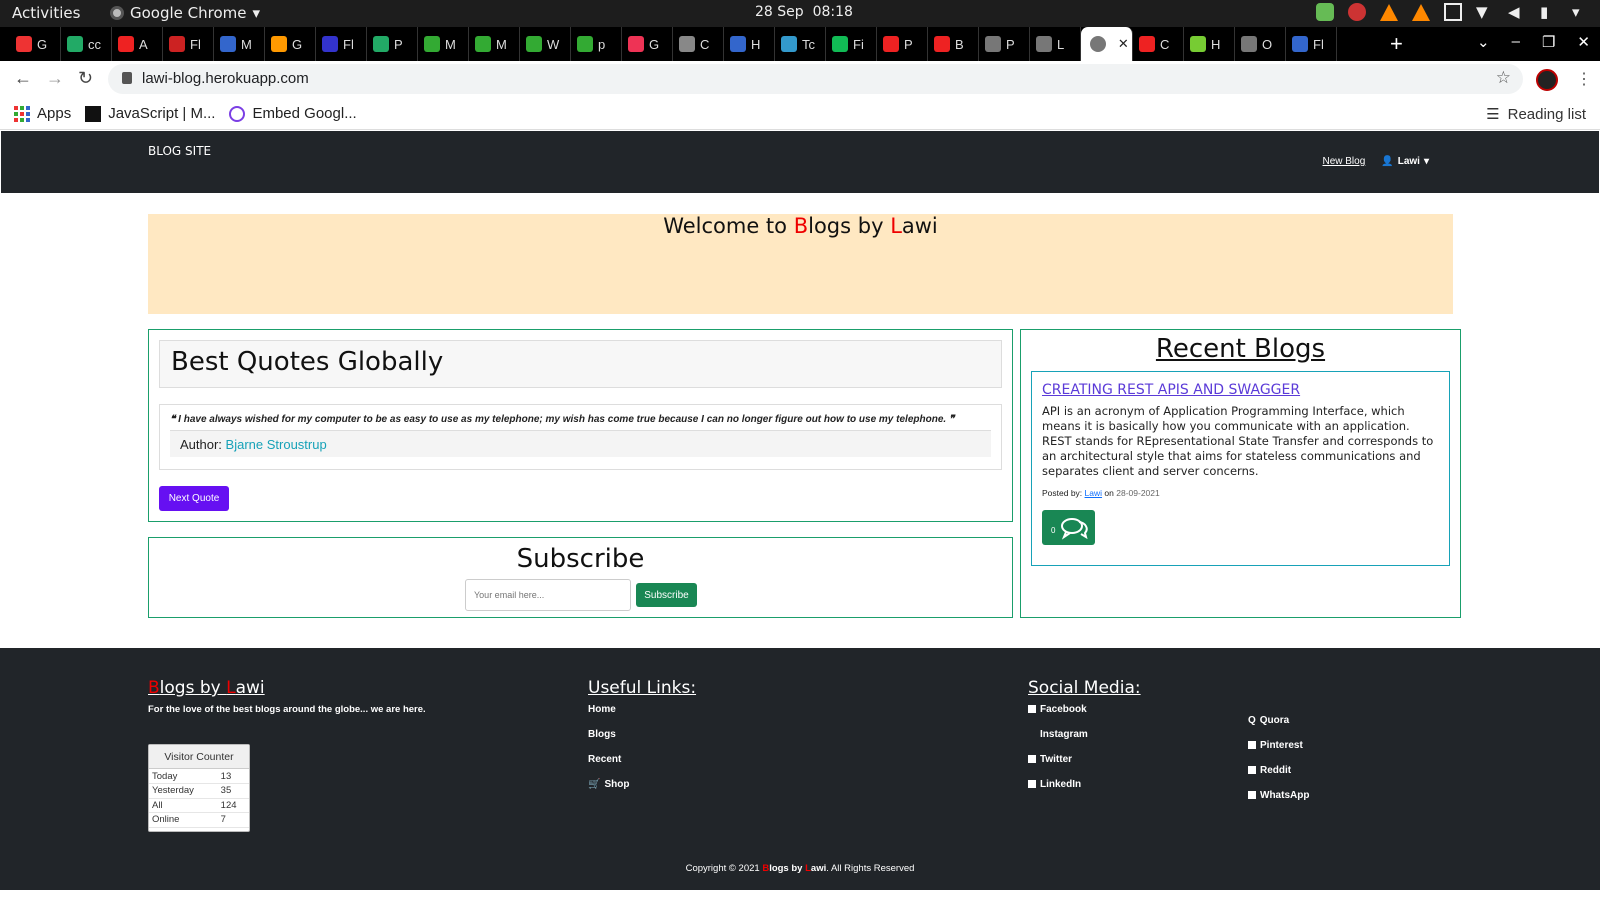 The width and height of the screenshot is (1600, 900). Describe the element at coordinates (1055, 44) in the screenshot. I see `tab: L` at that location.